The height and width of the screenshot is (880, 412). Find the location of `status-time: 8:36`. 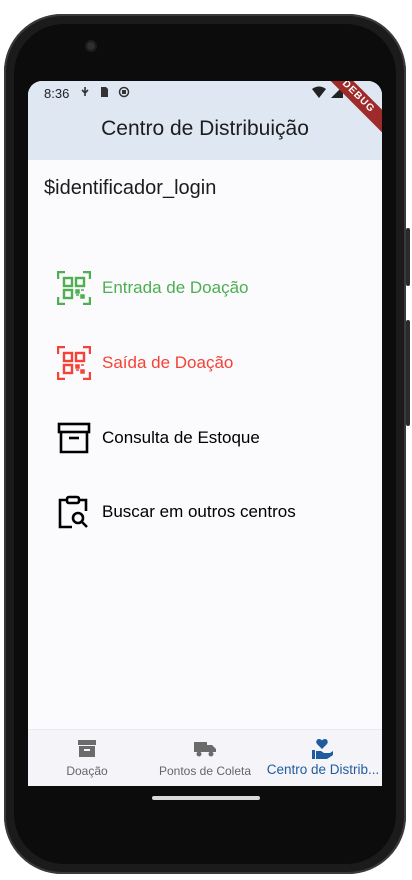

status-time: 8:36 is located at coordinates (57, 93).